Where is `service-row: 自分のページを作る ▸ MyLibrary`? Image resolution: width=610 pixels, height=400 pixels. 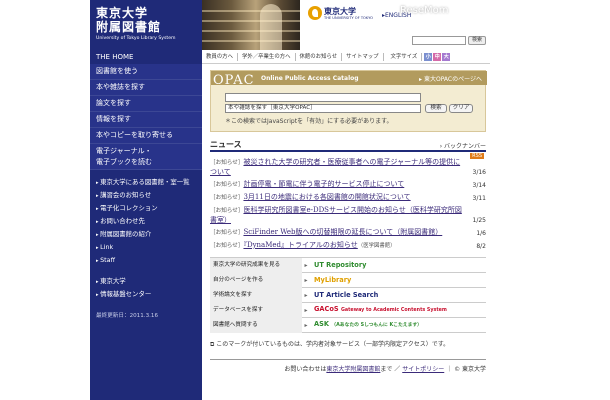 service-row: 自分のページを作る ▸ MyLibrary is located at coordinates (348, 280).